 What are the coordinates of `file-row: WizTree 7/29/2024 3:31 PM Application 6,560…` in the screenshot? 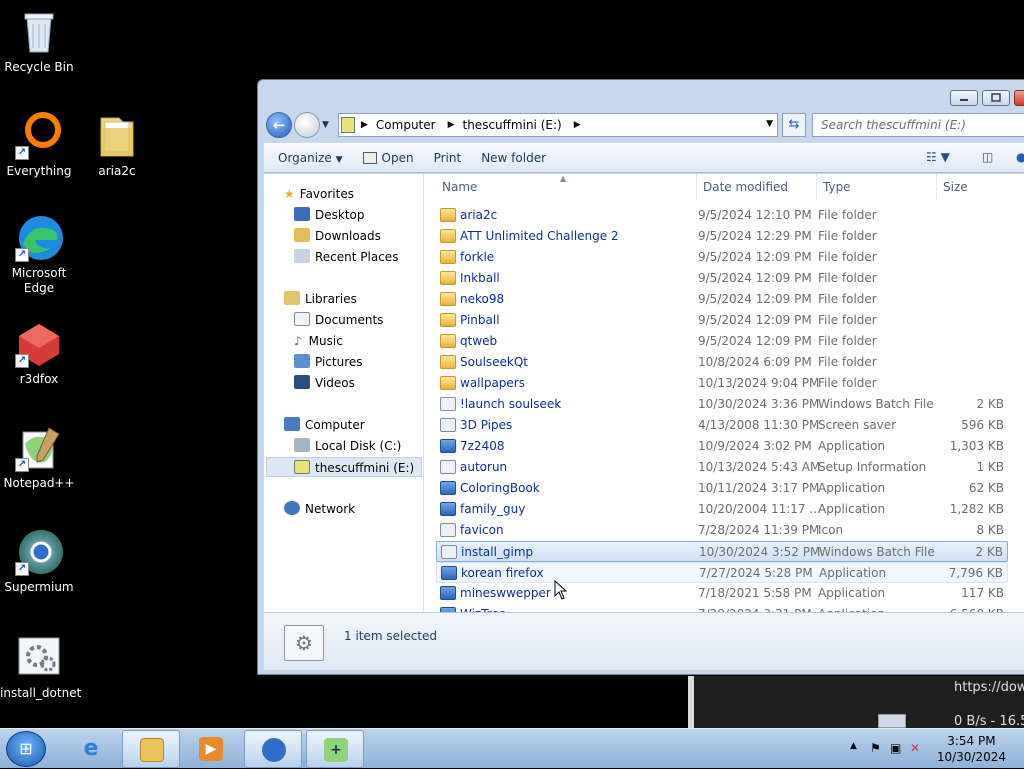 It's located at (722, 608).